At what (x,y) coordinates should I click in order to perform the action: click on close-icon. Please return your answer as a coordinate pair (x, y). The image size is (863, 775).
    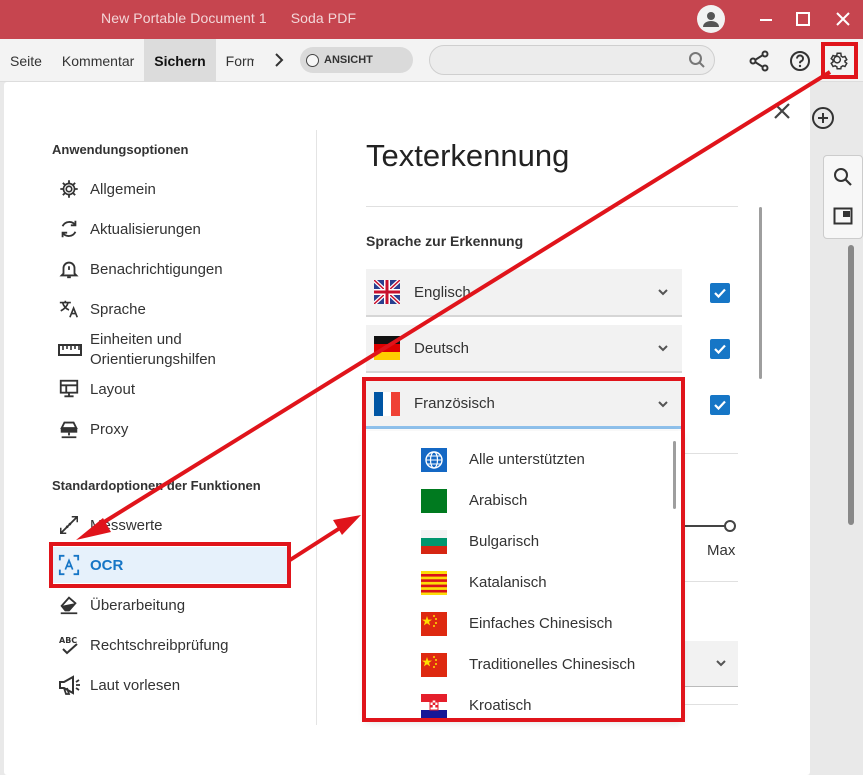
    Looking at the image, I should click on (843, 19).